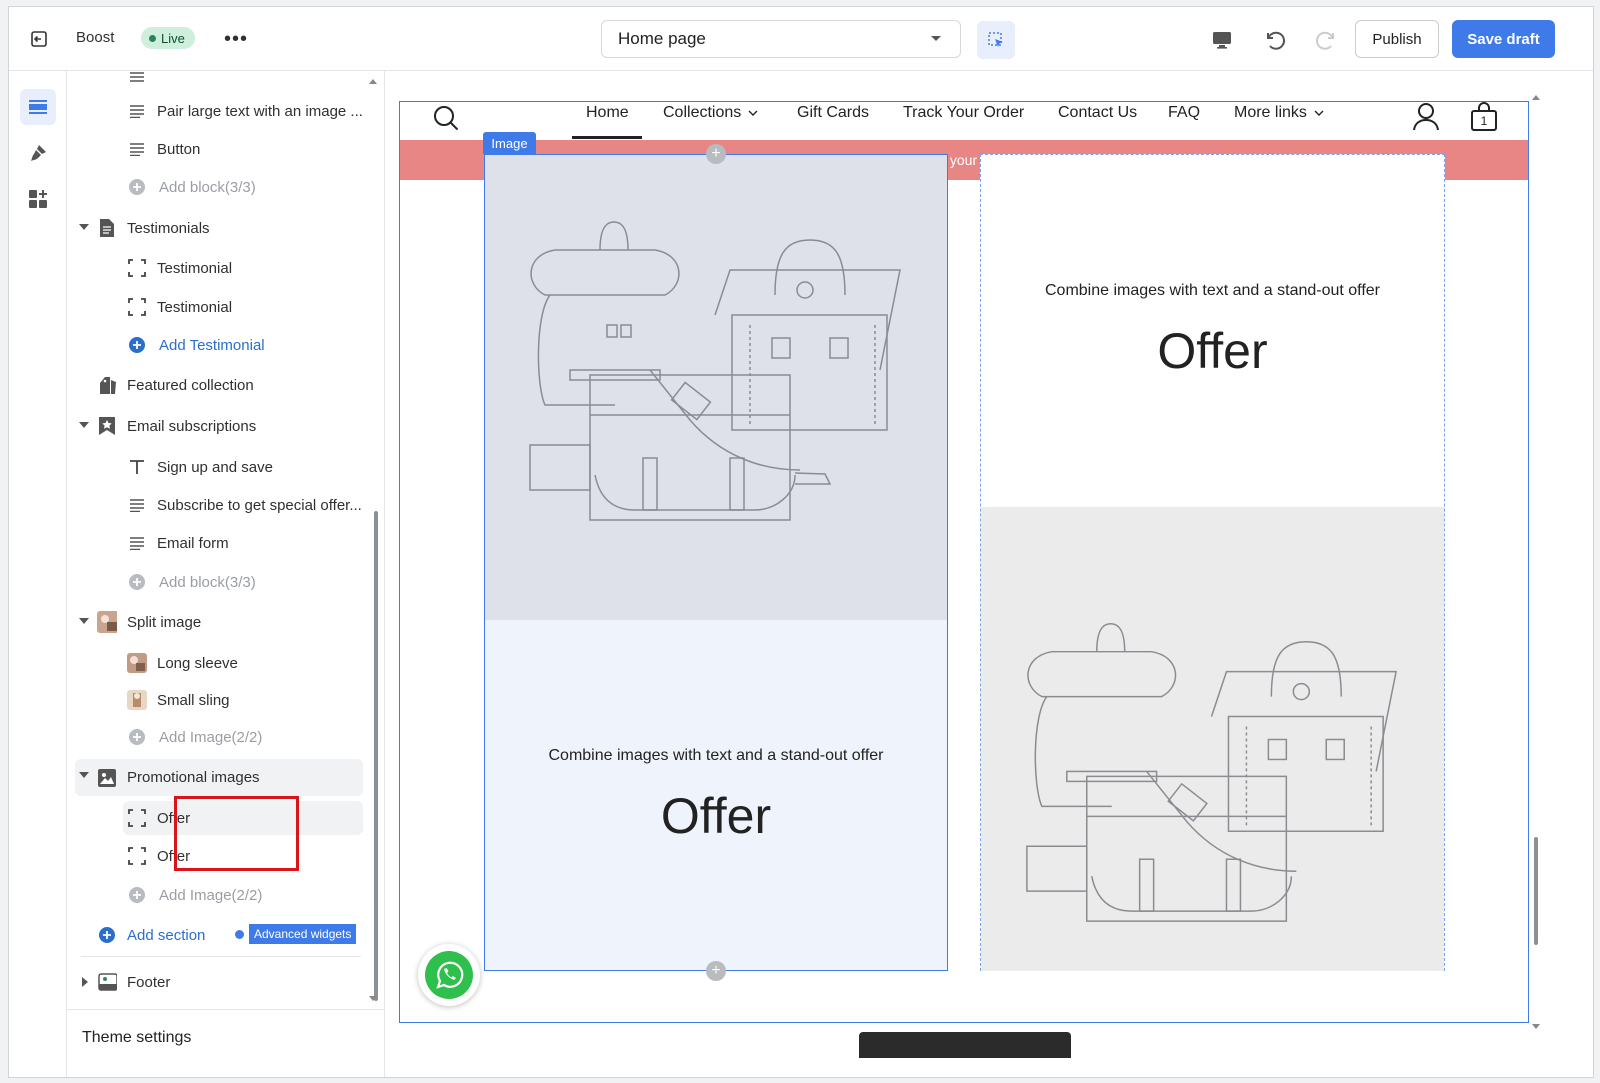 This screenshot has height=1083, width=1600. Describe the element at coordinates (107, 622) in the screenshot. I see `image-thumb-icon` at that location.